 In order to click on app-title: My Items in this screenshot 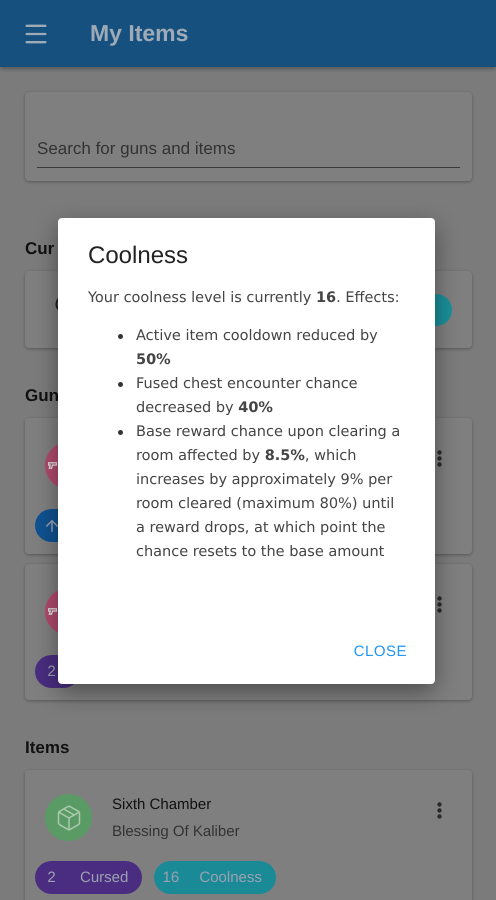, I will do `click(139, 33)`.